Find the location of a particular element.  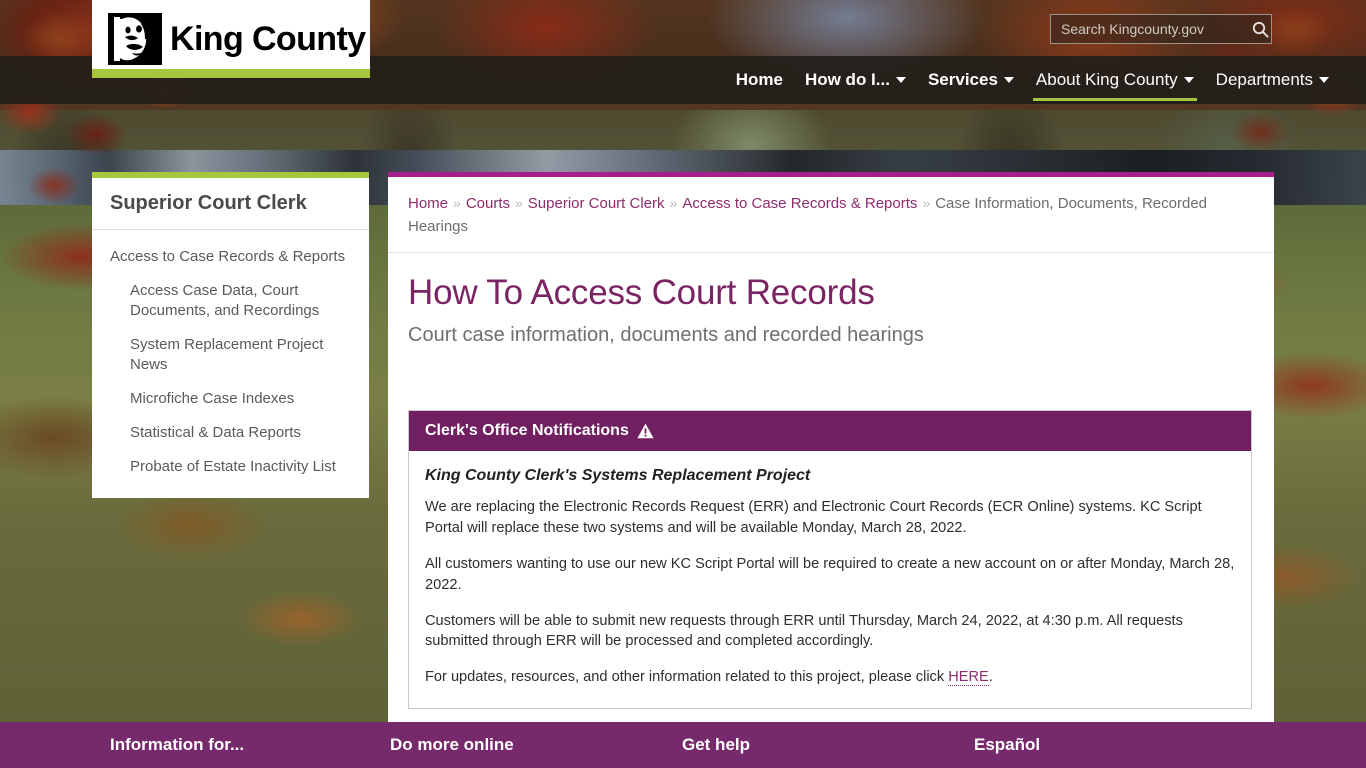

sidebar-item-access-to-case-records: Access to Case Records & Reports is located at coordinates (230, 257).